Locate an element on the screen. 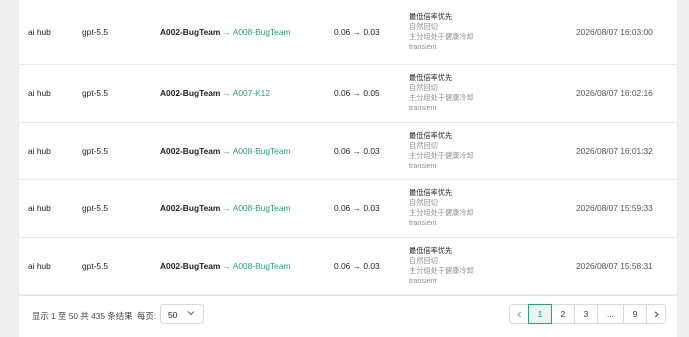 This screenshot has height=337, width=689. per-page-select: 50 is located at coordinates (182, 314).